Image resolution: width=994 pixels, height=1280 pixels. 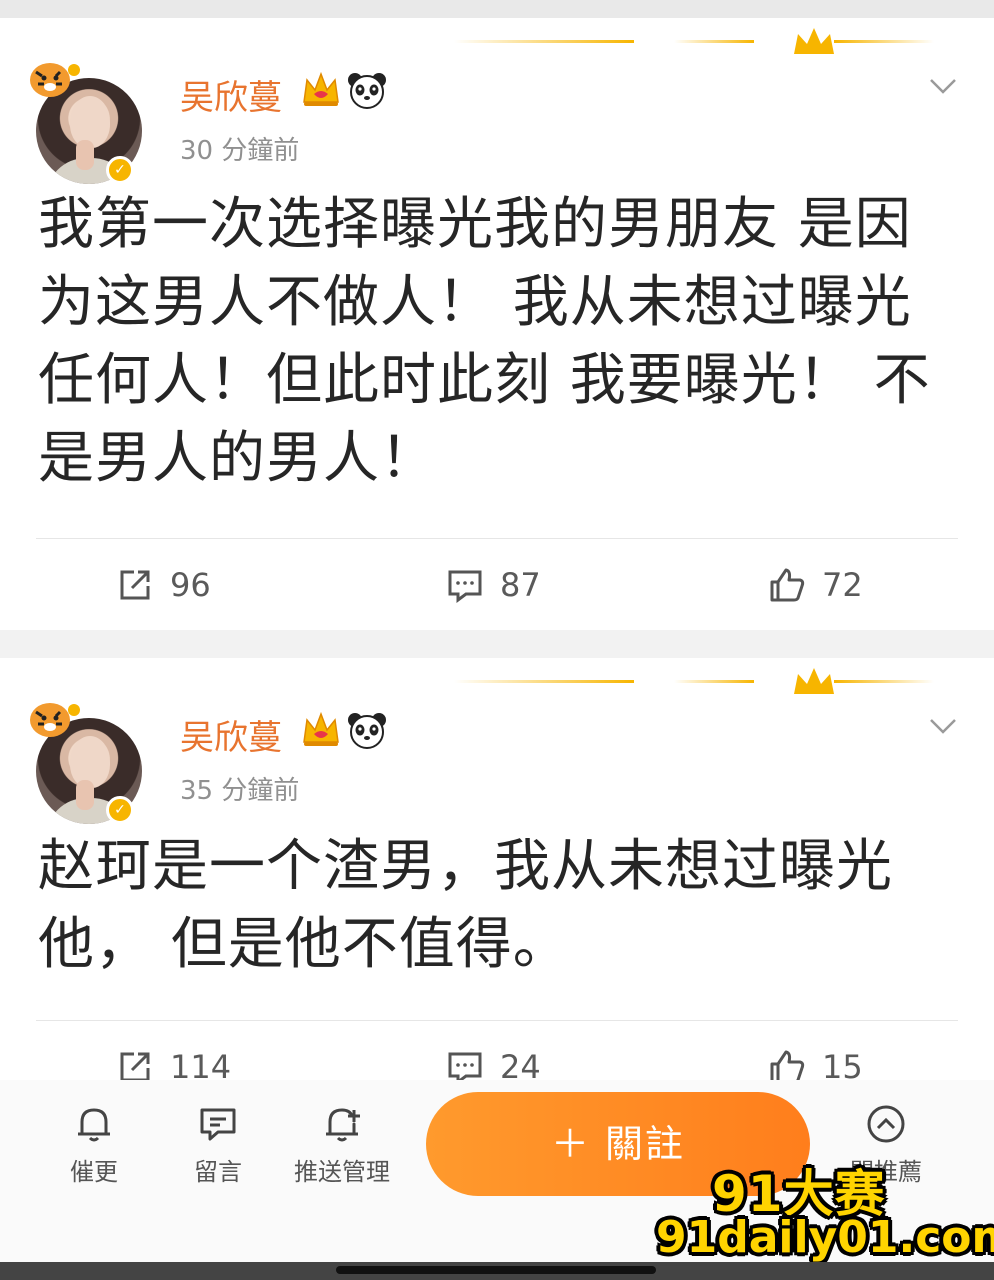 I want to click on post-text: 赵珂是一个渣男，我从未想过曝光他， 但是他不值得。, so click(x=465, y=905).